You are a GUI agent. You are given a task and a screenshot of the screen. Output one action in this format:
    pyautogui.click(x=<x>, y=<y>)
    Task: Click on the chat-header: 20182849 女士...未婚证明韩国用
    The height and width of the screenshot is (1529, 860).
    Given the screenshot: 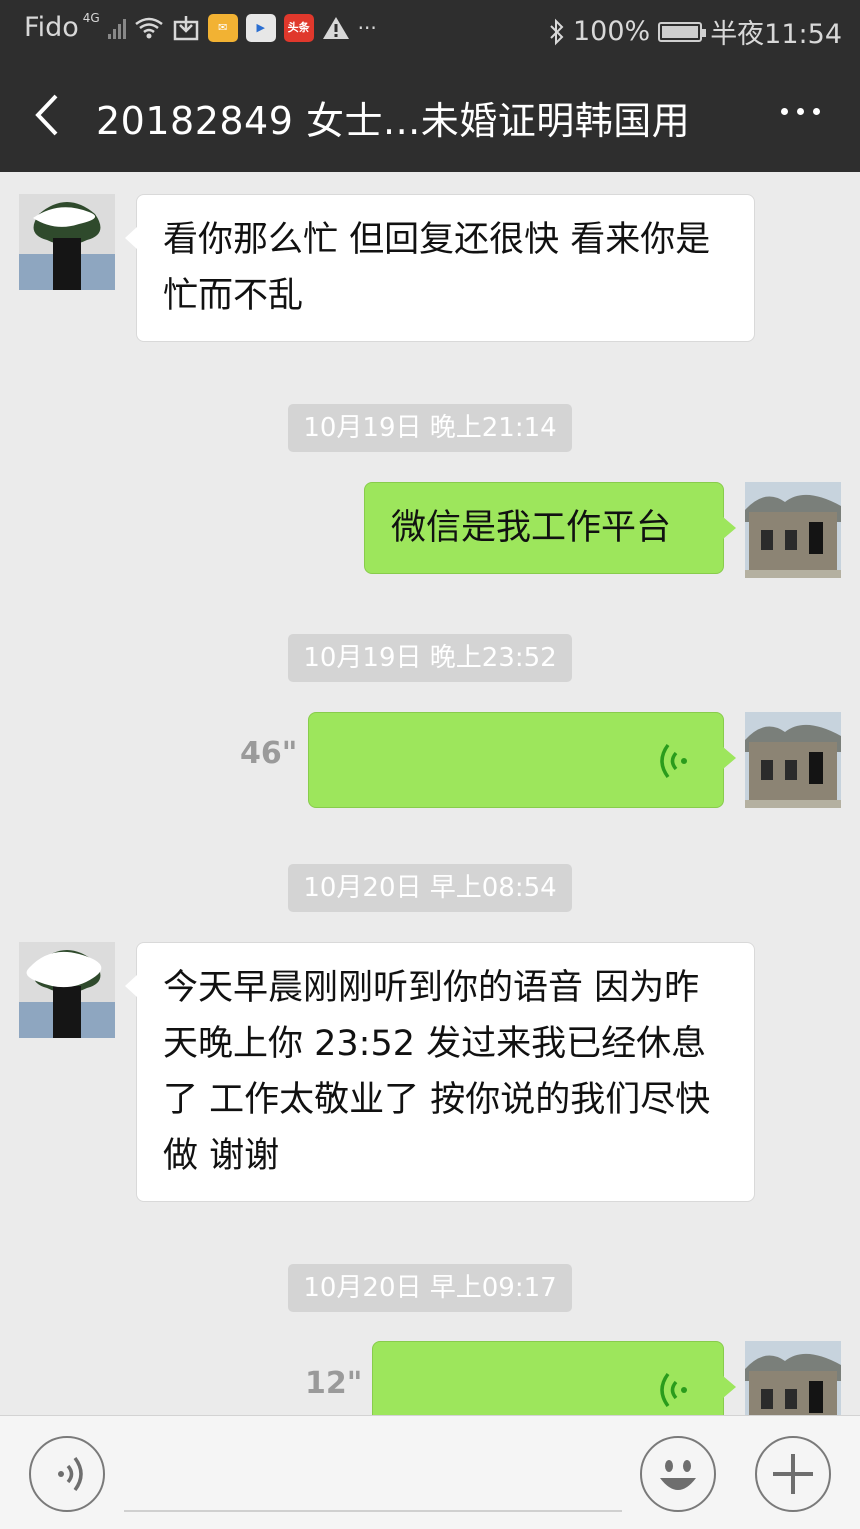 What is the action you would take?
    pyautogui.click(x=430, y=115)
    